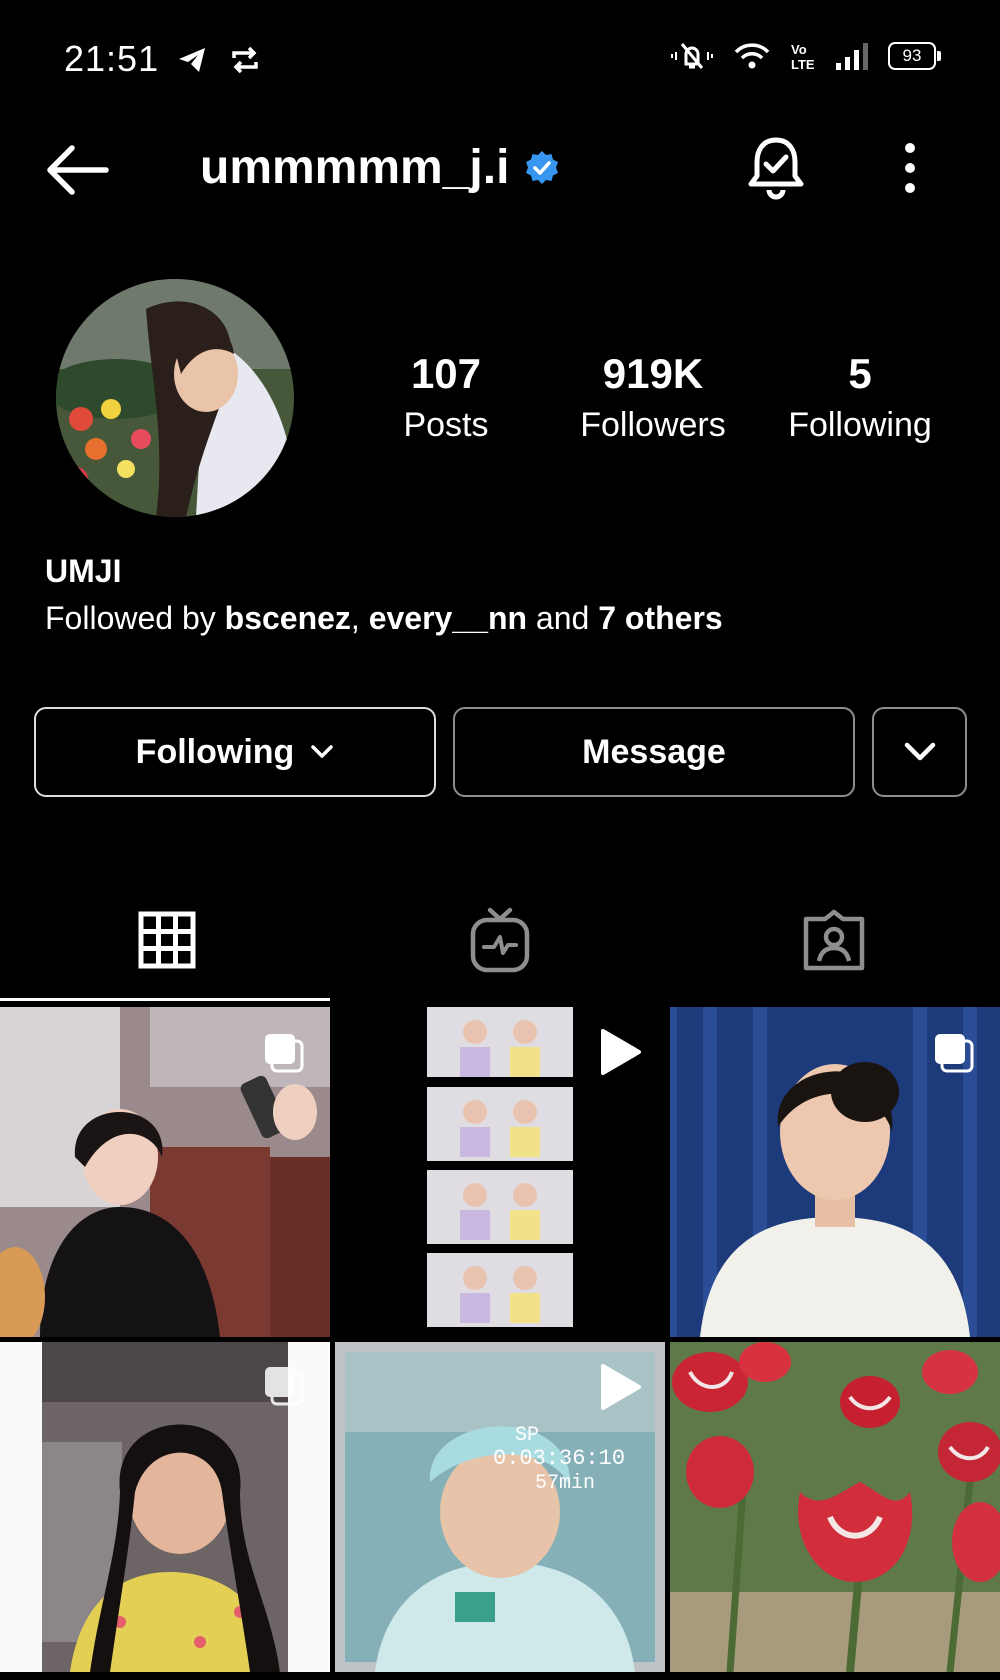  I want to click on igtv-icon, so click(499, 940).